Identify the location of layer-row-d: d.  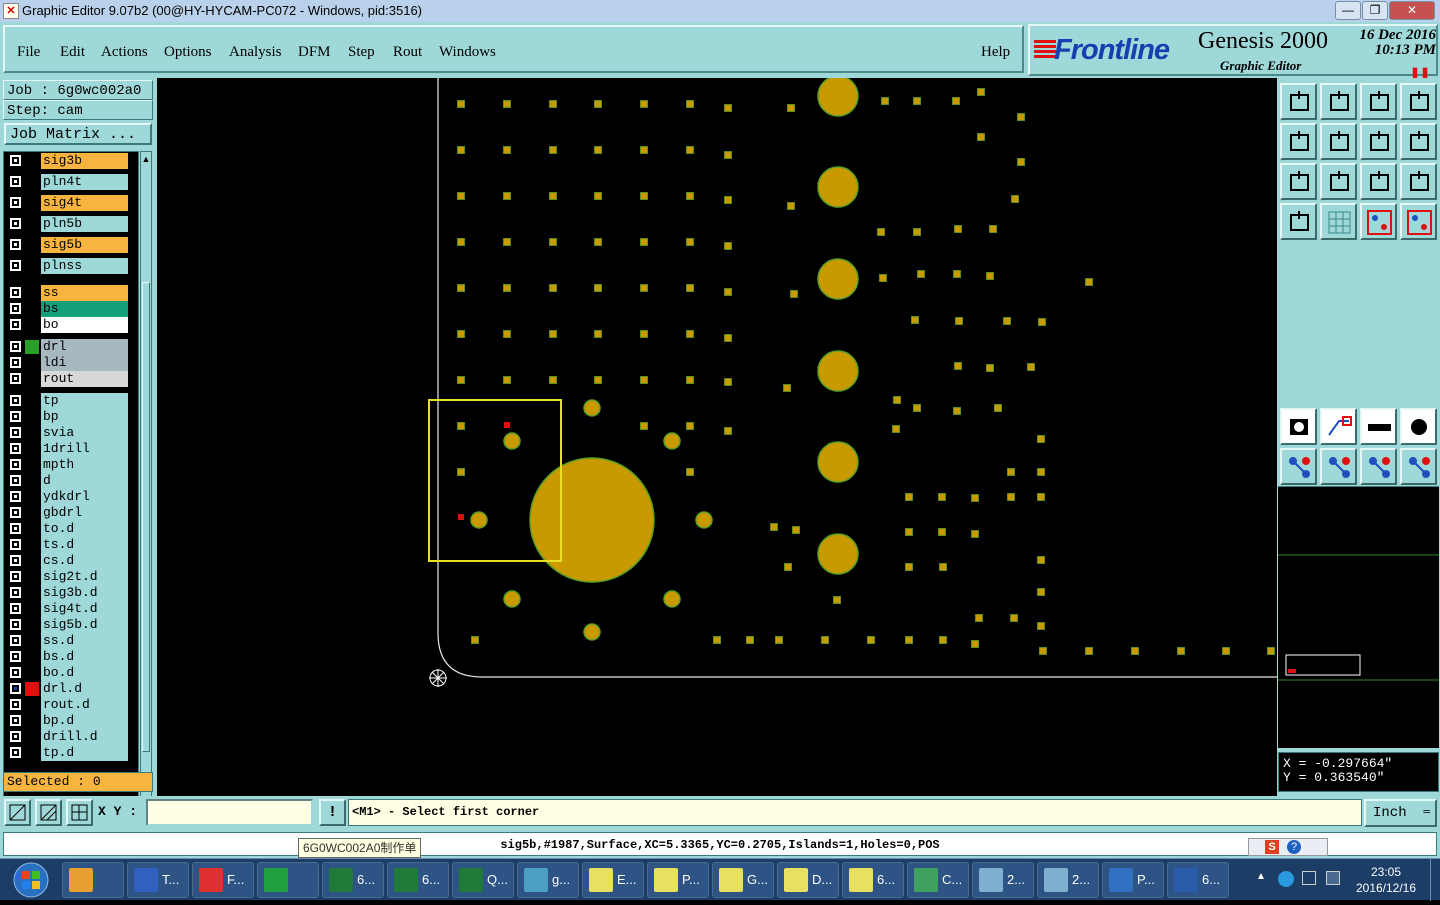
(67, 481).